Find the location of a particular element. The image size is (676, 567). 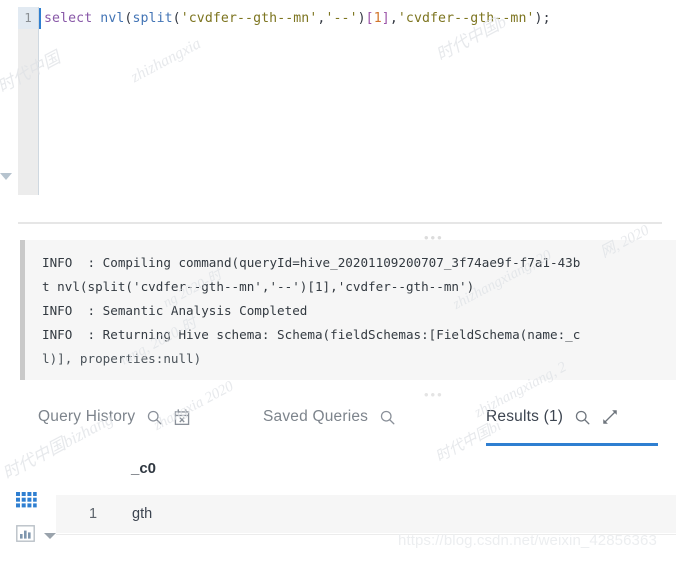

result-tabs-bar: Query History Saved Queries Results (1) is located at coordinates (338, 420).